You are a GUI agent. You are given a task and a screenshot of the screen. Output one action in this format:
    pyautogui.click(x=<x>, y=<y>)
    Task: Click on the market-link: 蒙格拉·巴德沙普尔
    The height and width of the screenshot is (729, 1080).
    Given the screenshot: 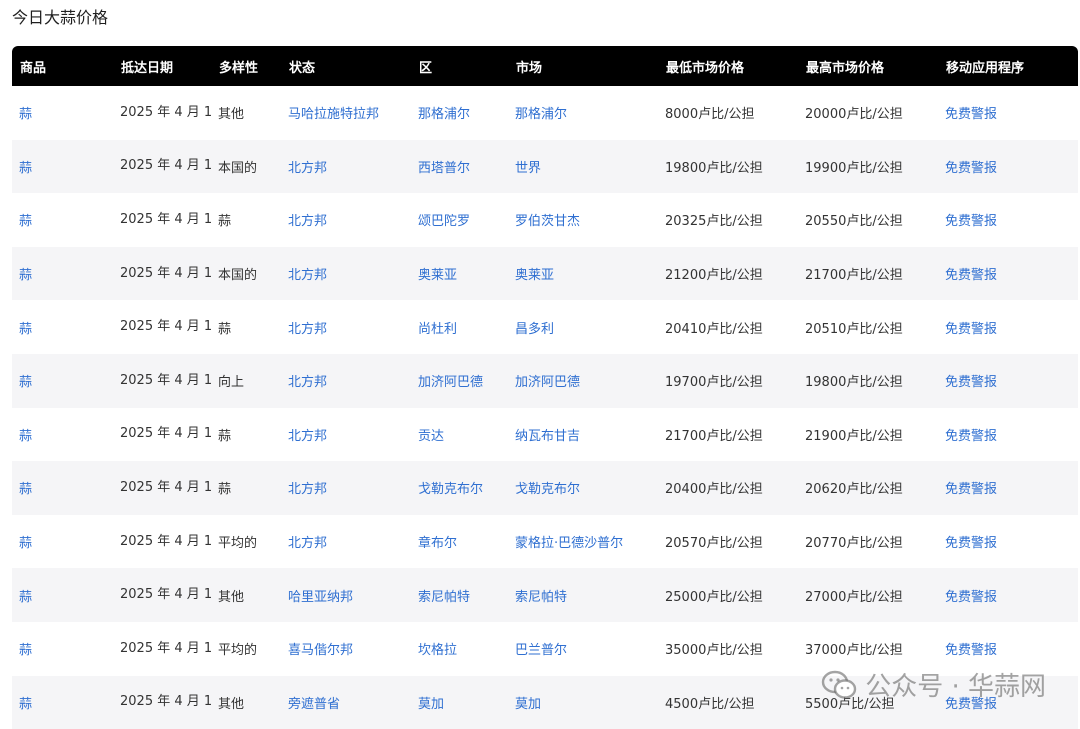 What is the action you would take?
    pyautogui.click(x=569, y=543)
    